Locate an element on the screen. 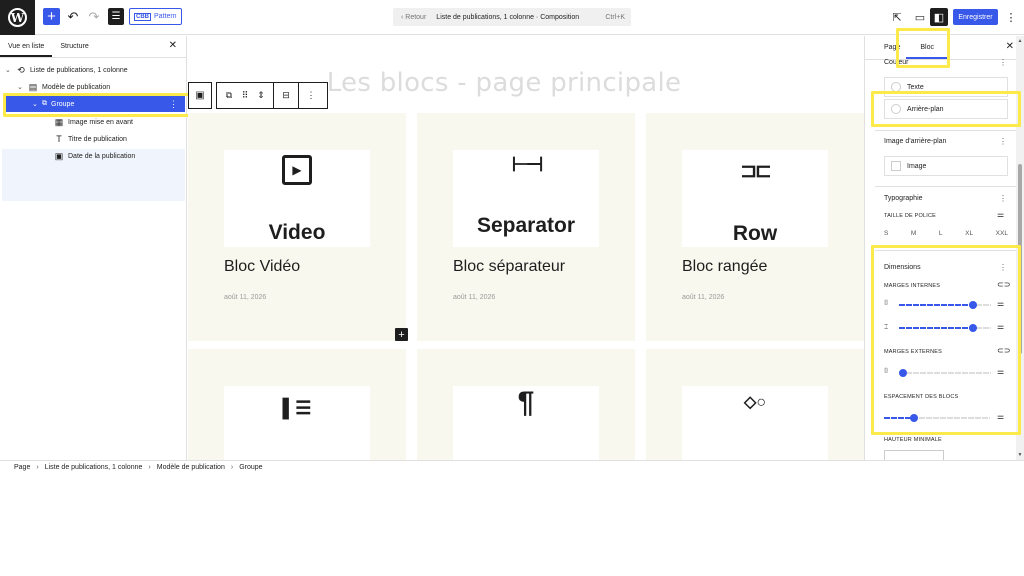 This screenshot has height=576, width=1024. align-icon: ⊟ is located at coordinates (286, 95).